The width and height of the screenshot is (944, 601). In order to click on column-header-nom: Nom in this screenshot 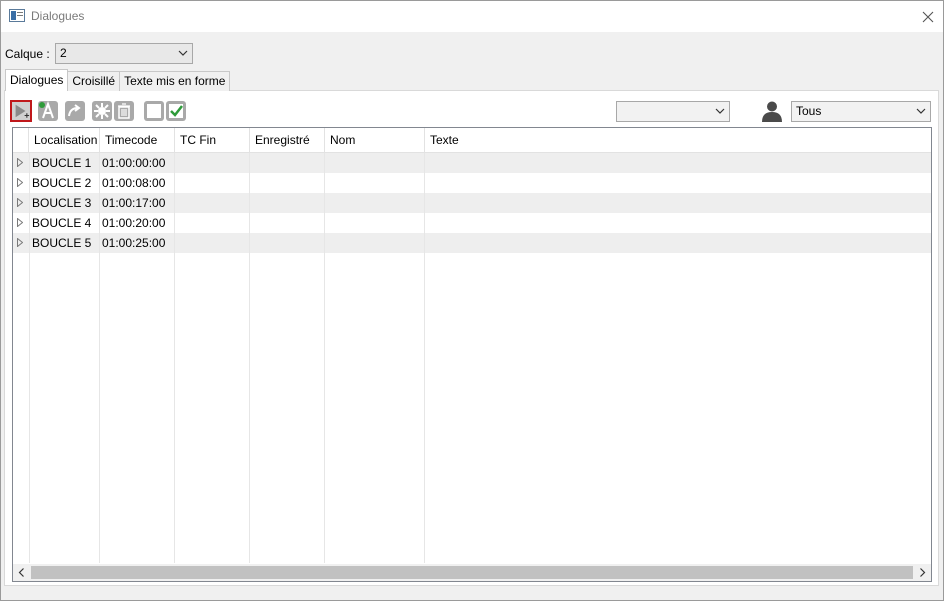, I will do `click(375, 140)`.